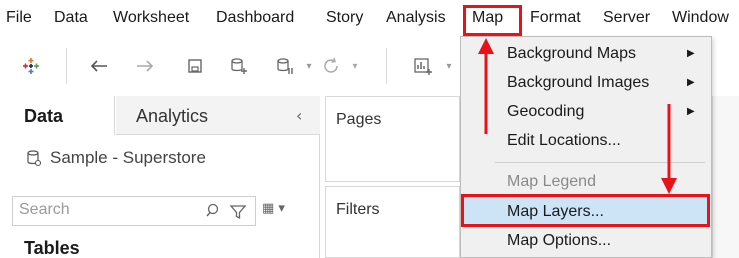 This screenshot has width=739, height=258. I want to click on search-input, so click(109, 210).